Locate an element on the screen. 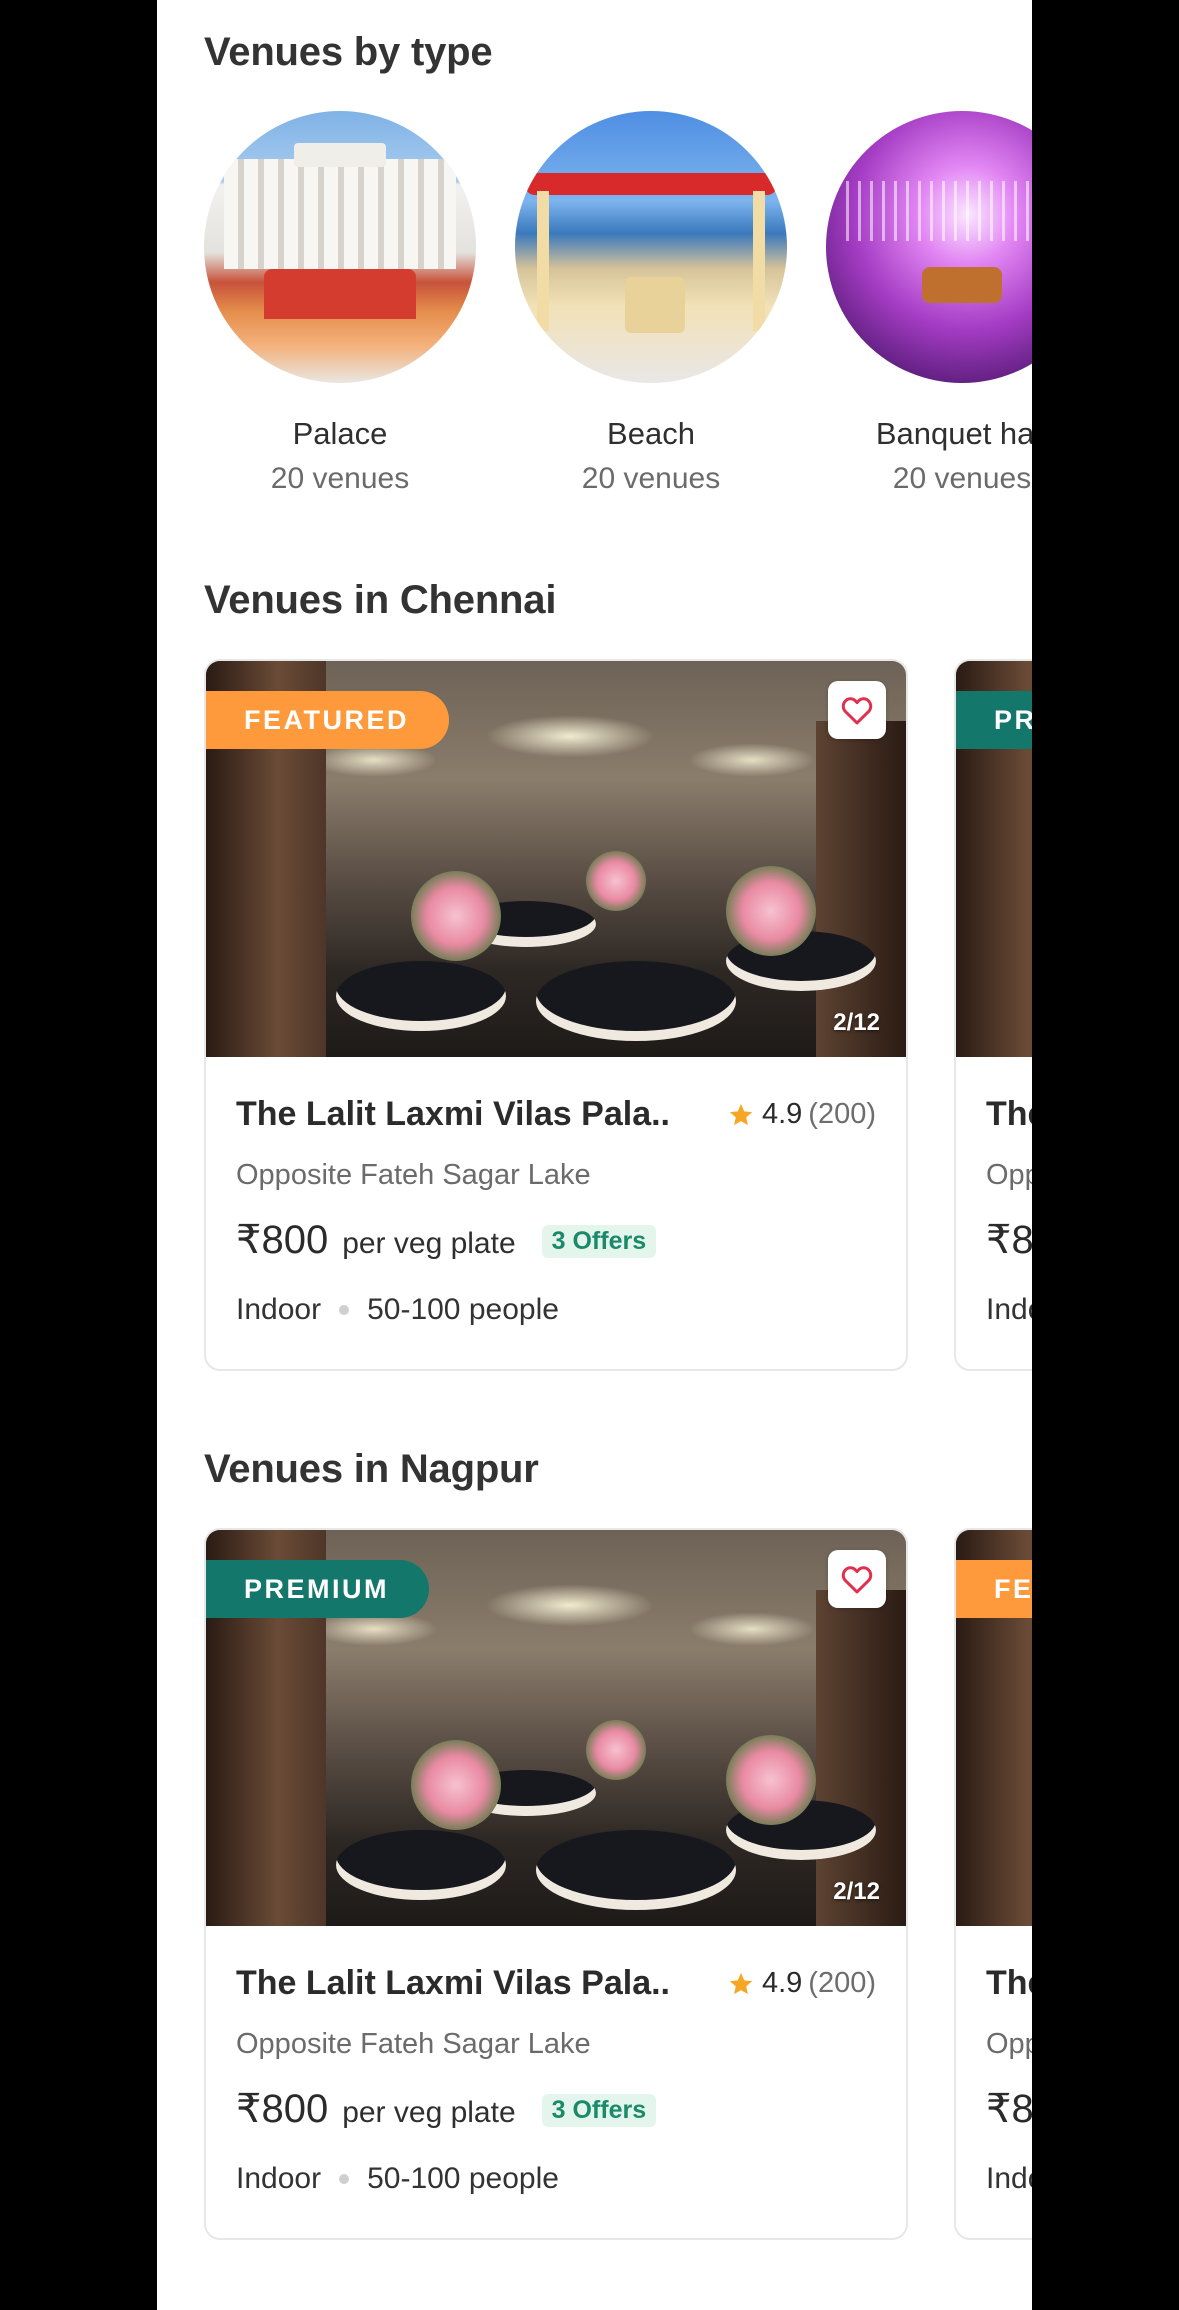 The height and width of the screenshot is (2310, 1179). venue-type-beach: Beach 20 venues is located at coordinates (651, 303).